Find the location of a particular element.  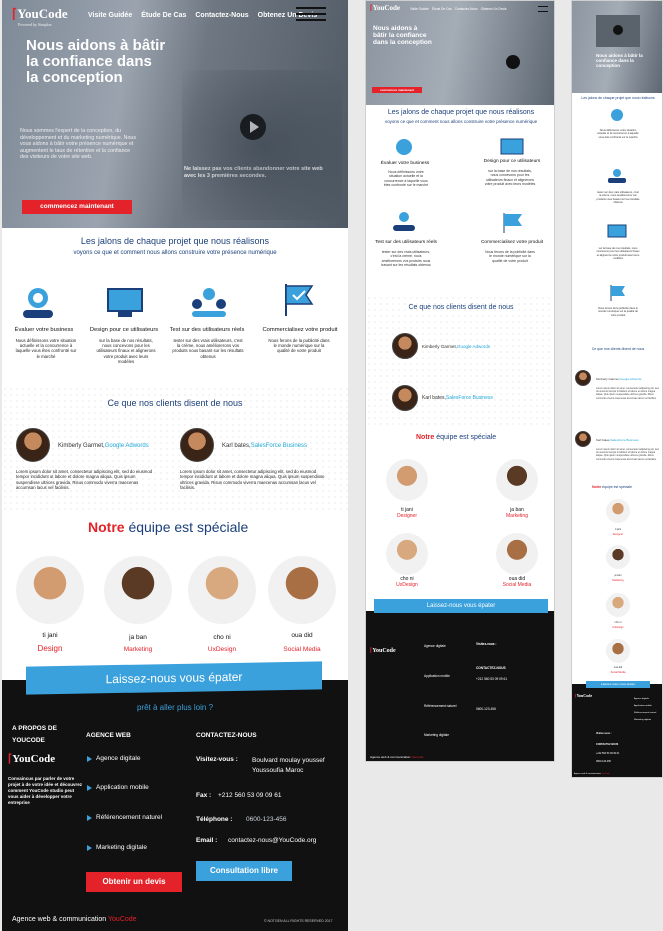

mobile-play-icon is located at coordinates (618, 30).